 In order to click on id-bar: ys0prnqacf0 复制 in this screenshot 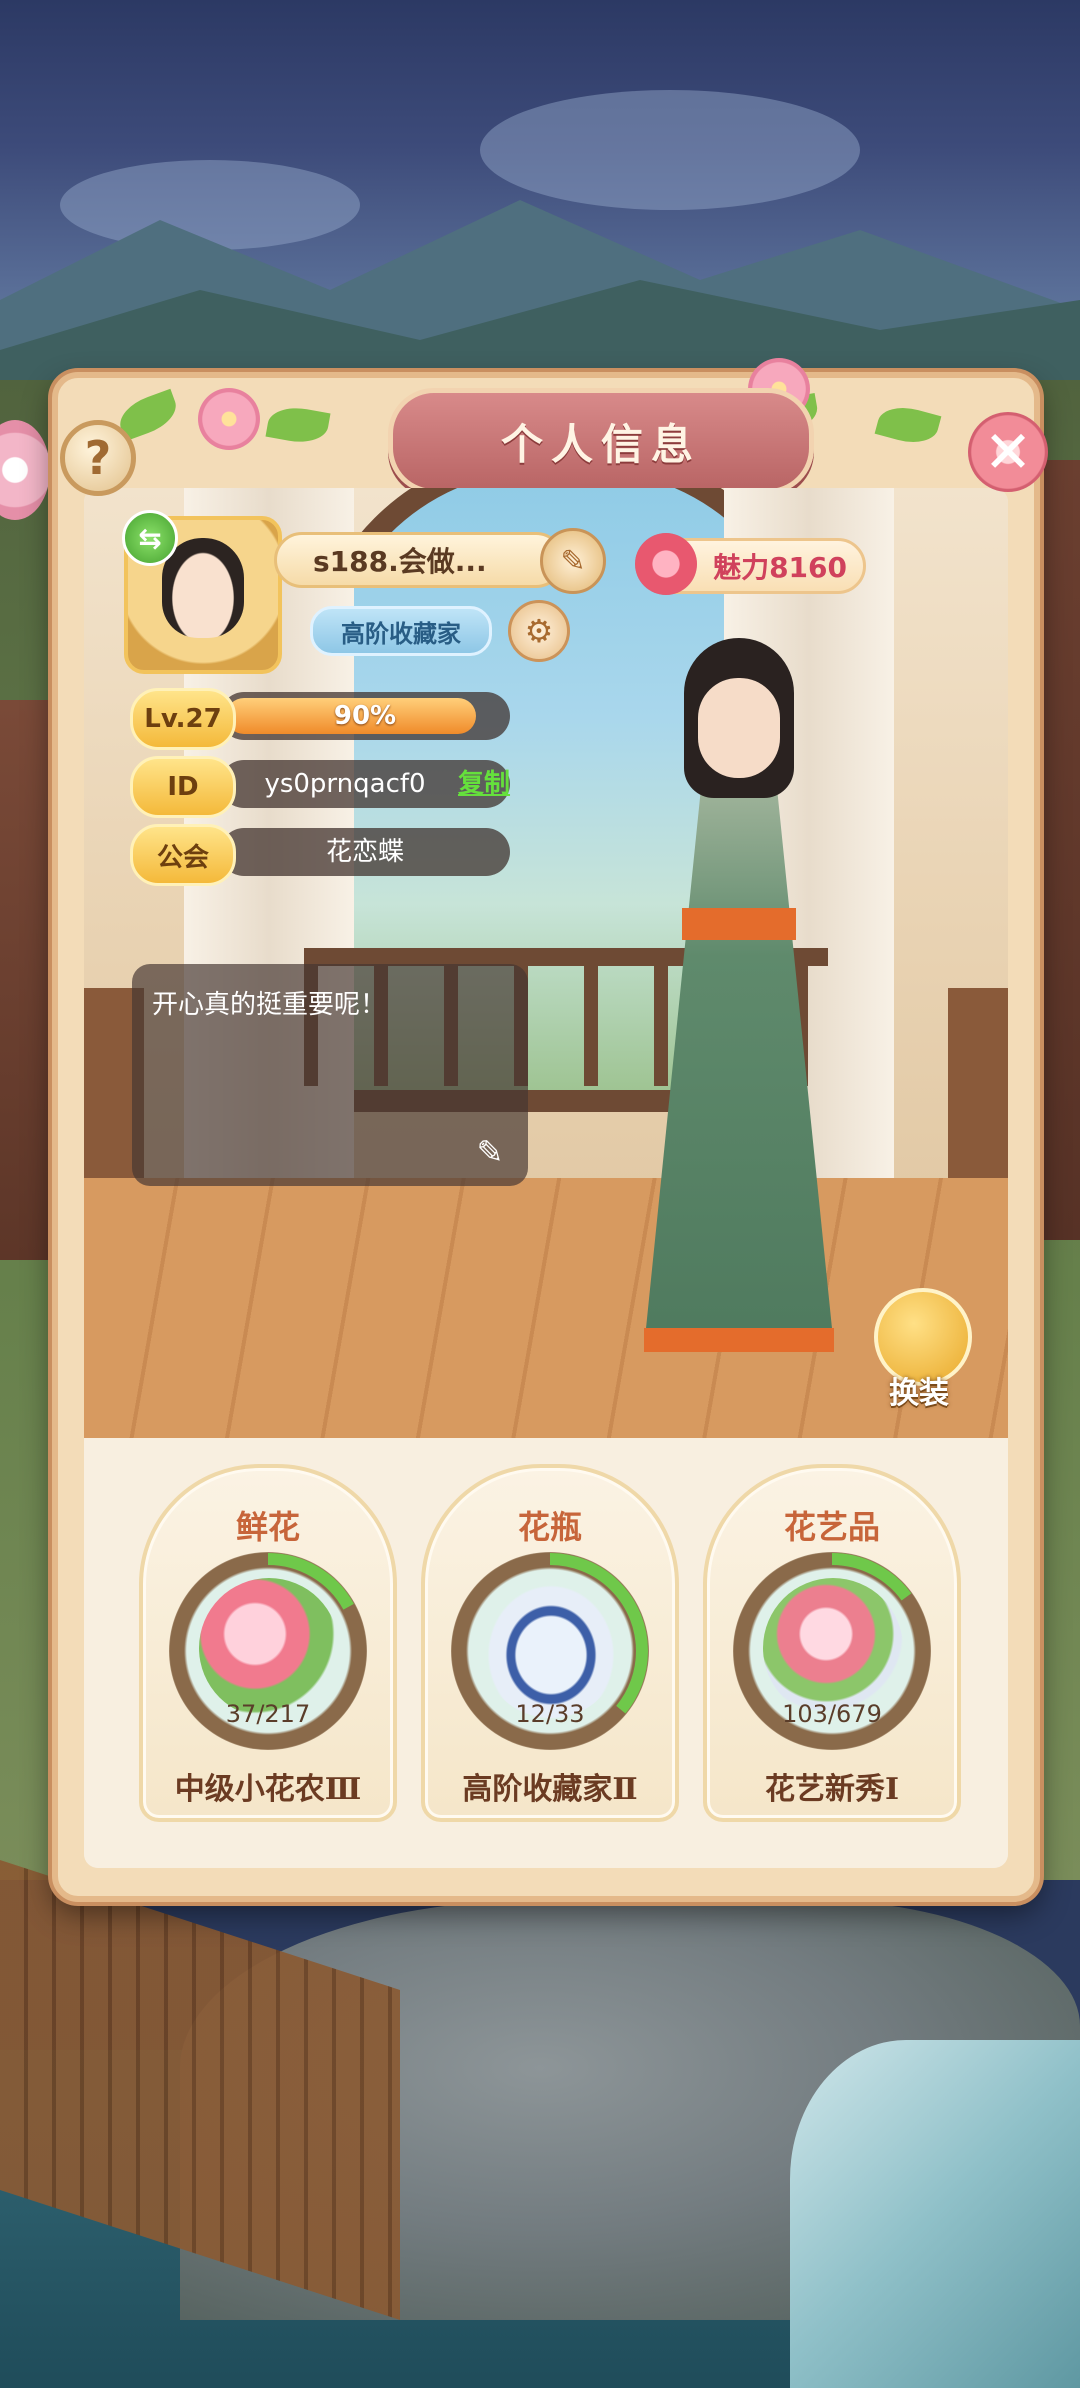, I will do `click(365, 784)`.